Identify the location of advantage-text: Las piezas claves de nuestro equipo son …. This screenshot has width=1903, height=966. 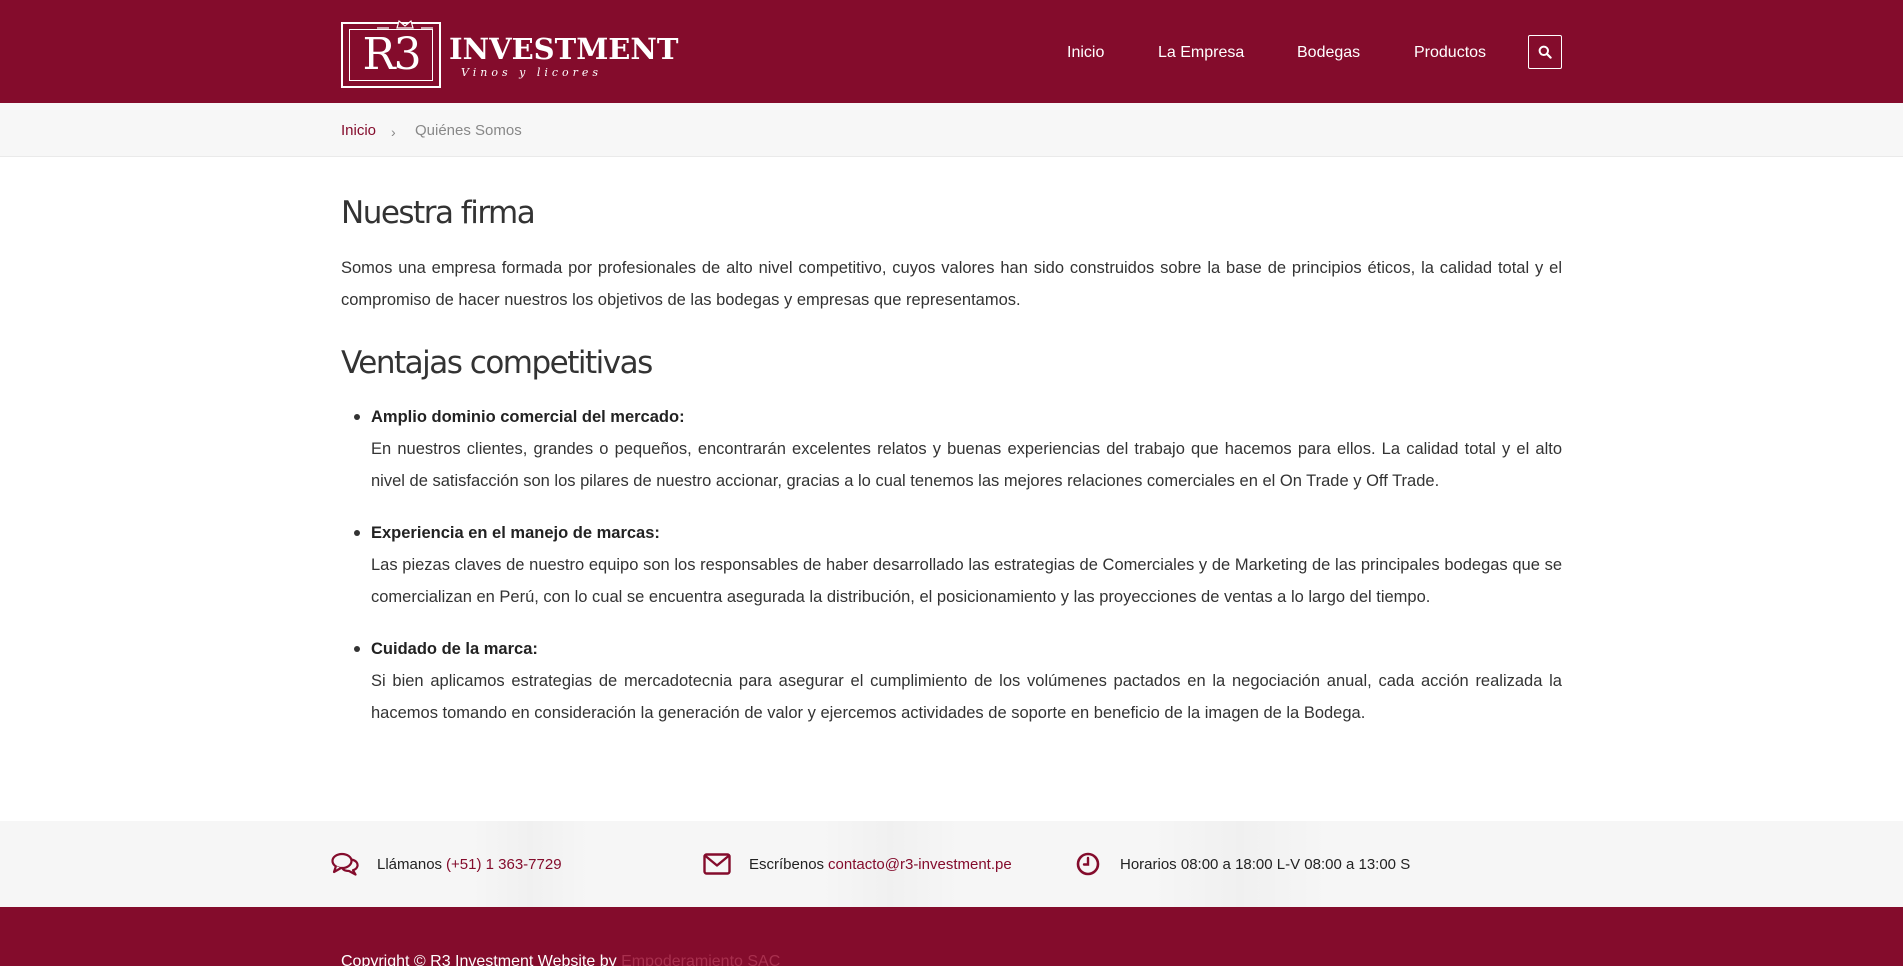
(966, 581).